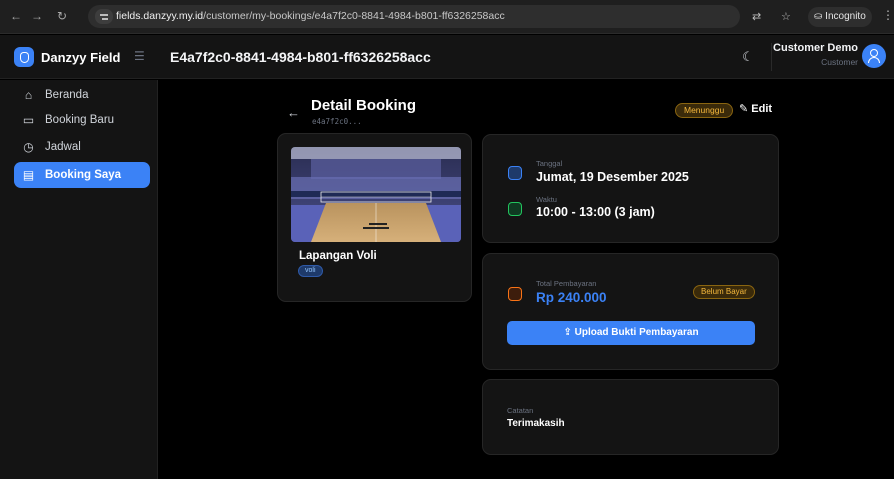 The image size is (894, 479). I want to click on upload-label: Upload Bukti Pembayaran, so click(636, 332).